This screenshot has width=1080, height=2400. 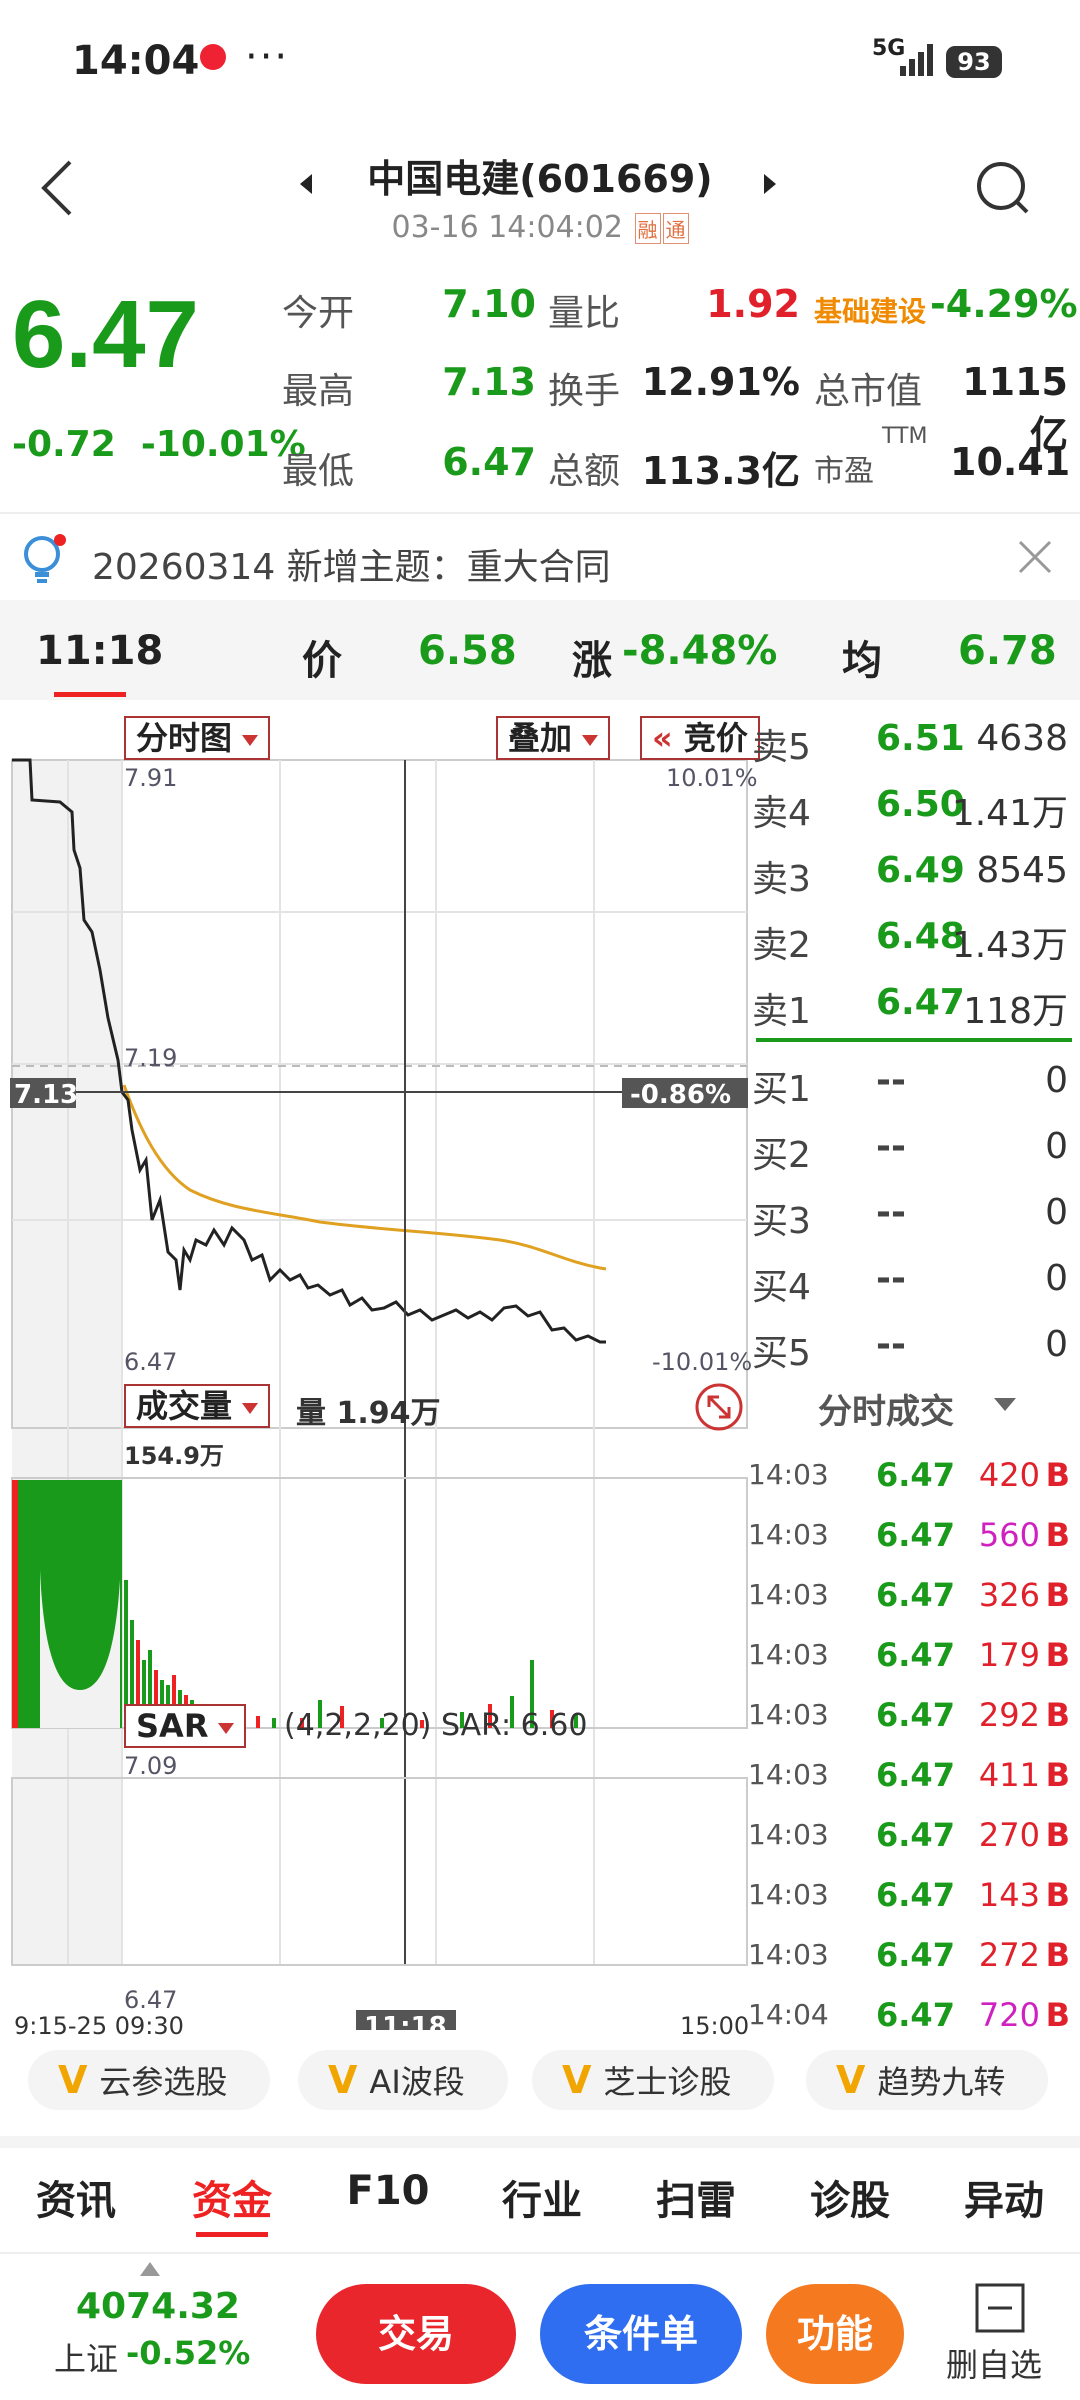 What do you see at coordinates (886, 1408) in the screenshot?
I see `ticks-title: 分时成交` at bounding box center [886, 1408].